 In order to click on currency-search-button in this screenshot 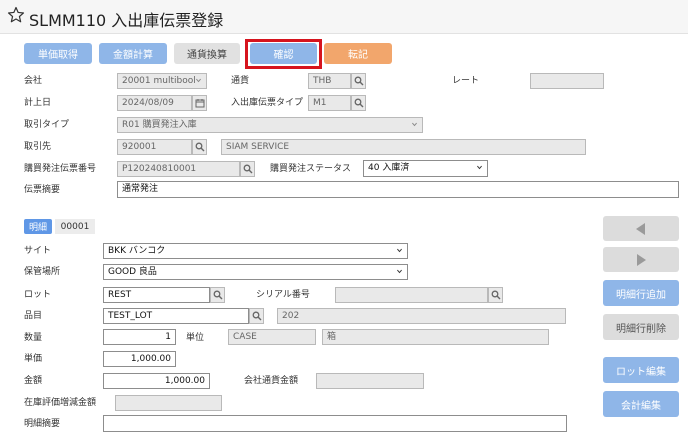, I will do `click(358, 81)`.